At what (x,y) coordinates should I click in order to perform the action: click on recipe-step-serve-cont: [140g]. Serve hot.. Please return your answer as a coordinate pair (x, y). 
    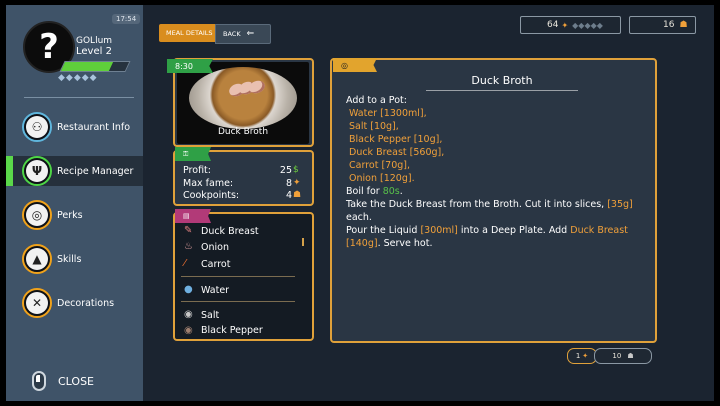
    Looking at the image, I should click on (389, 243).